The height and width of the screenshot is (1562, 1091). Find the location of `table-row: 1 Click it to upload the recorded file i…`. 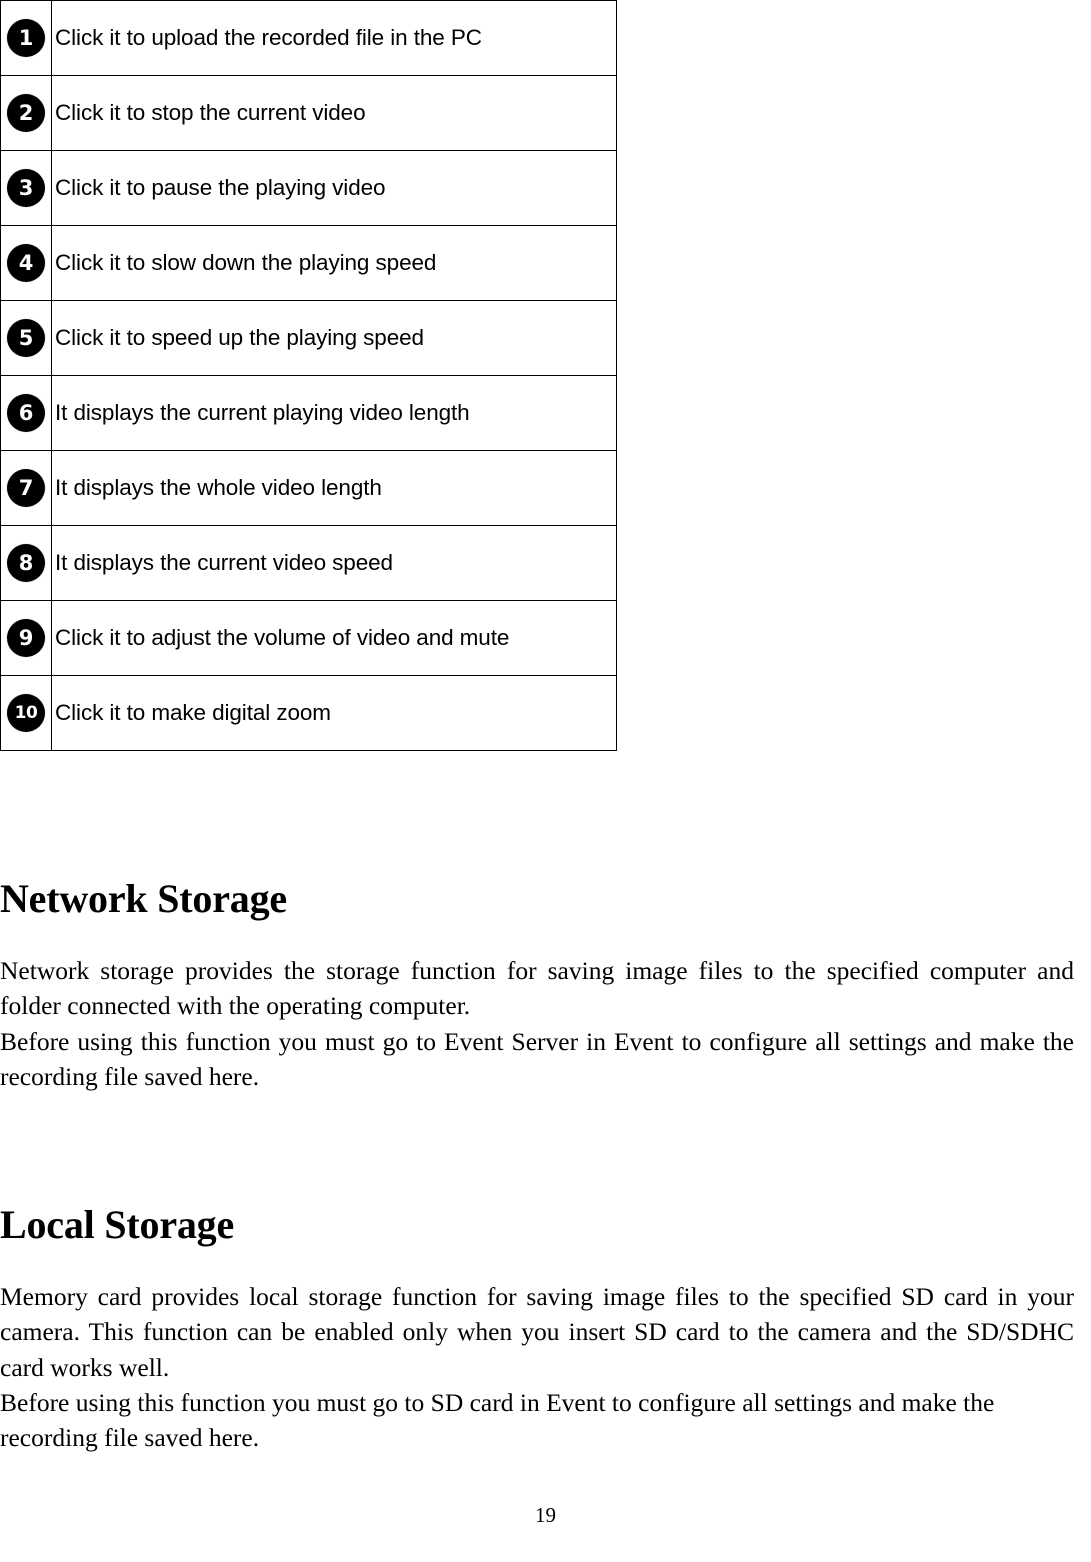

table-row: 1 Click it to upload the recorded file i… is located at coordinates (308, 38).